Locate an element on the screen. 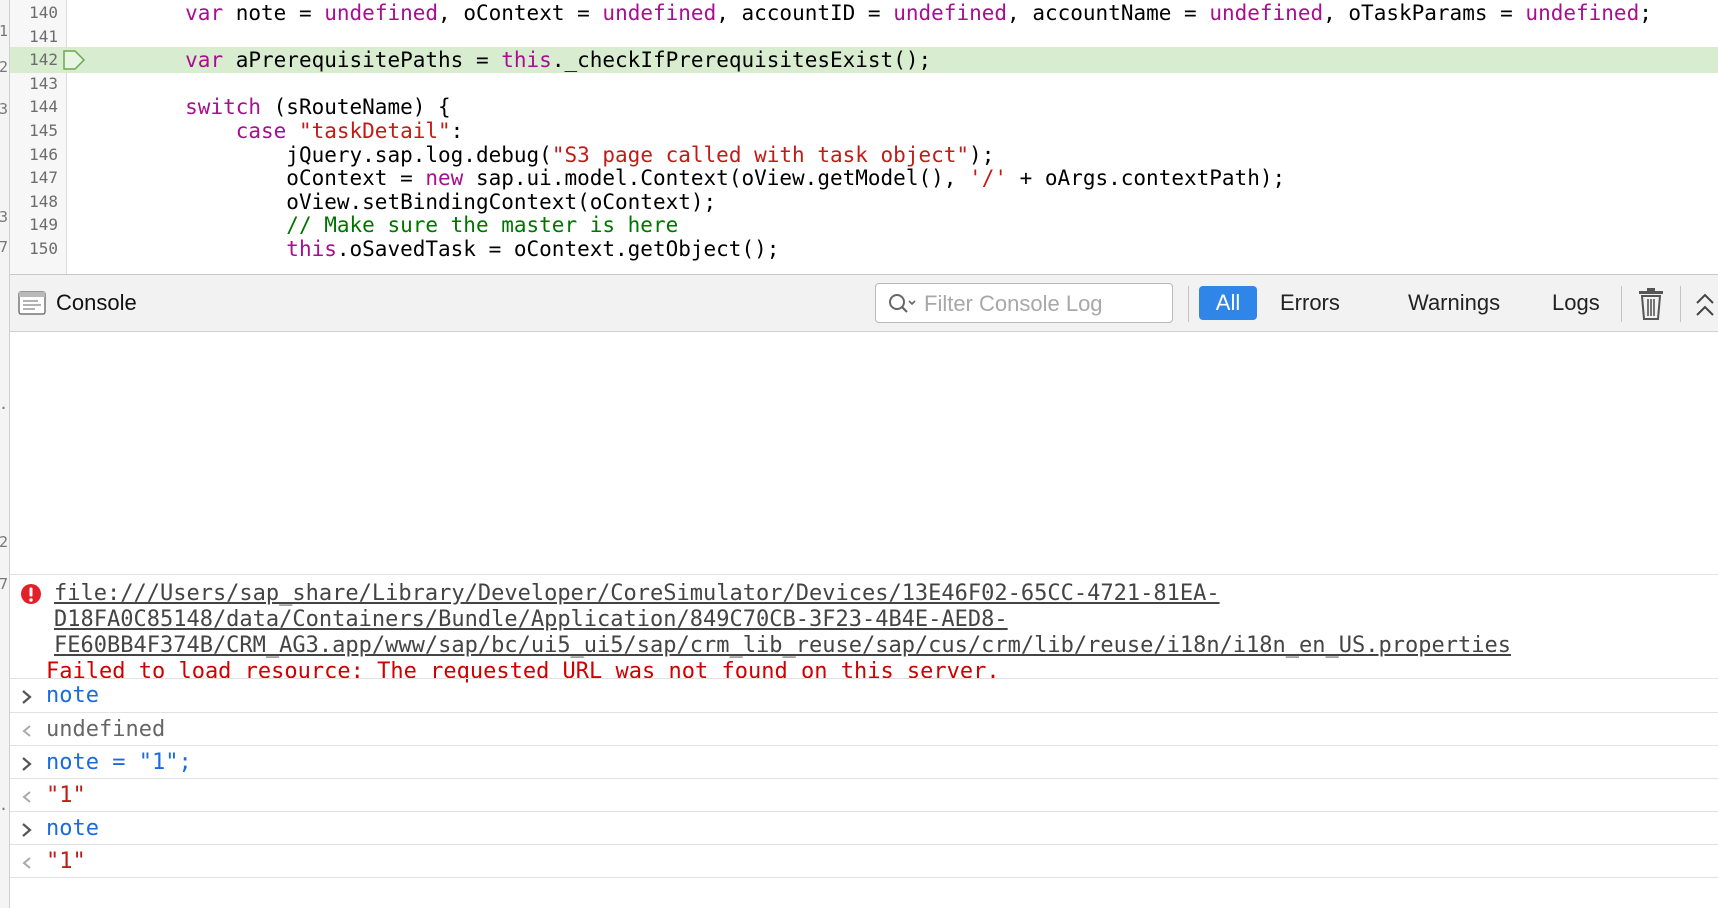  adjacent-pane-fragment: . is located at coordinates (4, 404).